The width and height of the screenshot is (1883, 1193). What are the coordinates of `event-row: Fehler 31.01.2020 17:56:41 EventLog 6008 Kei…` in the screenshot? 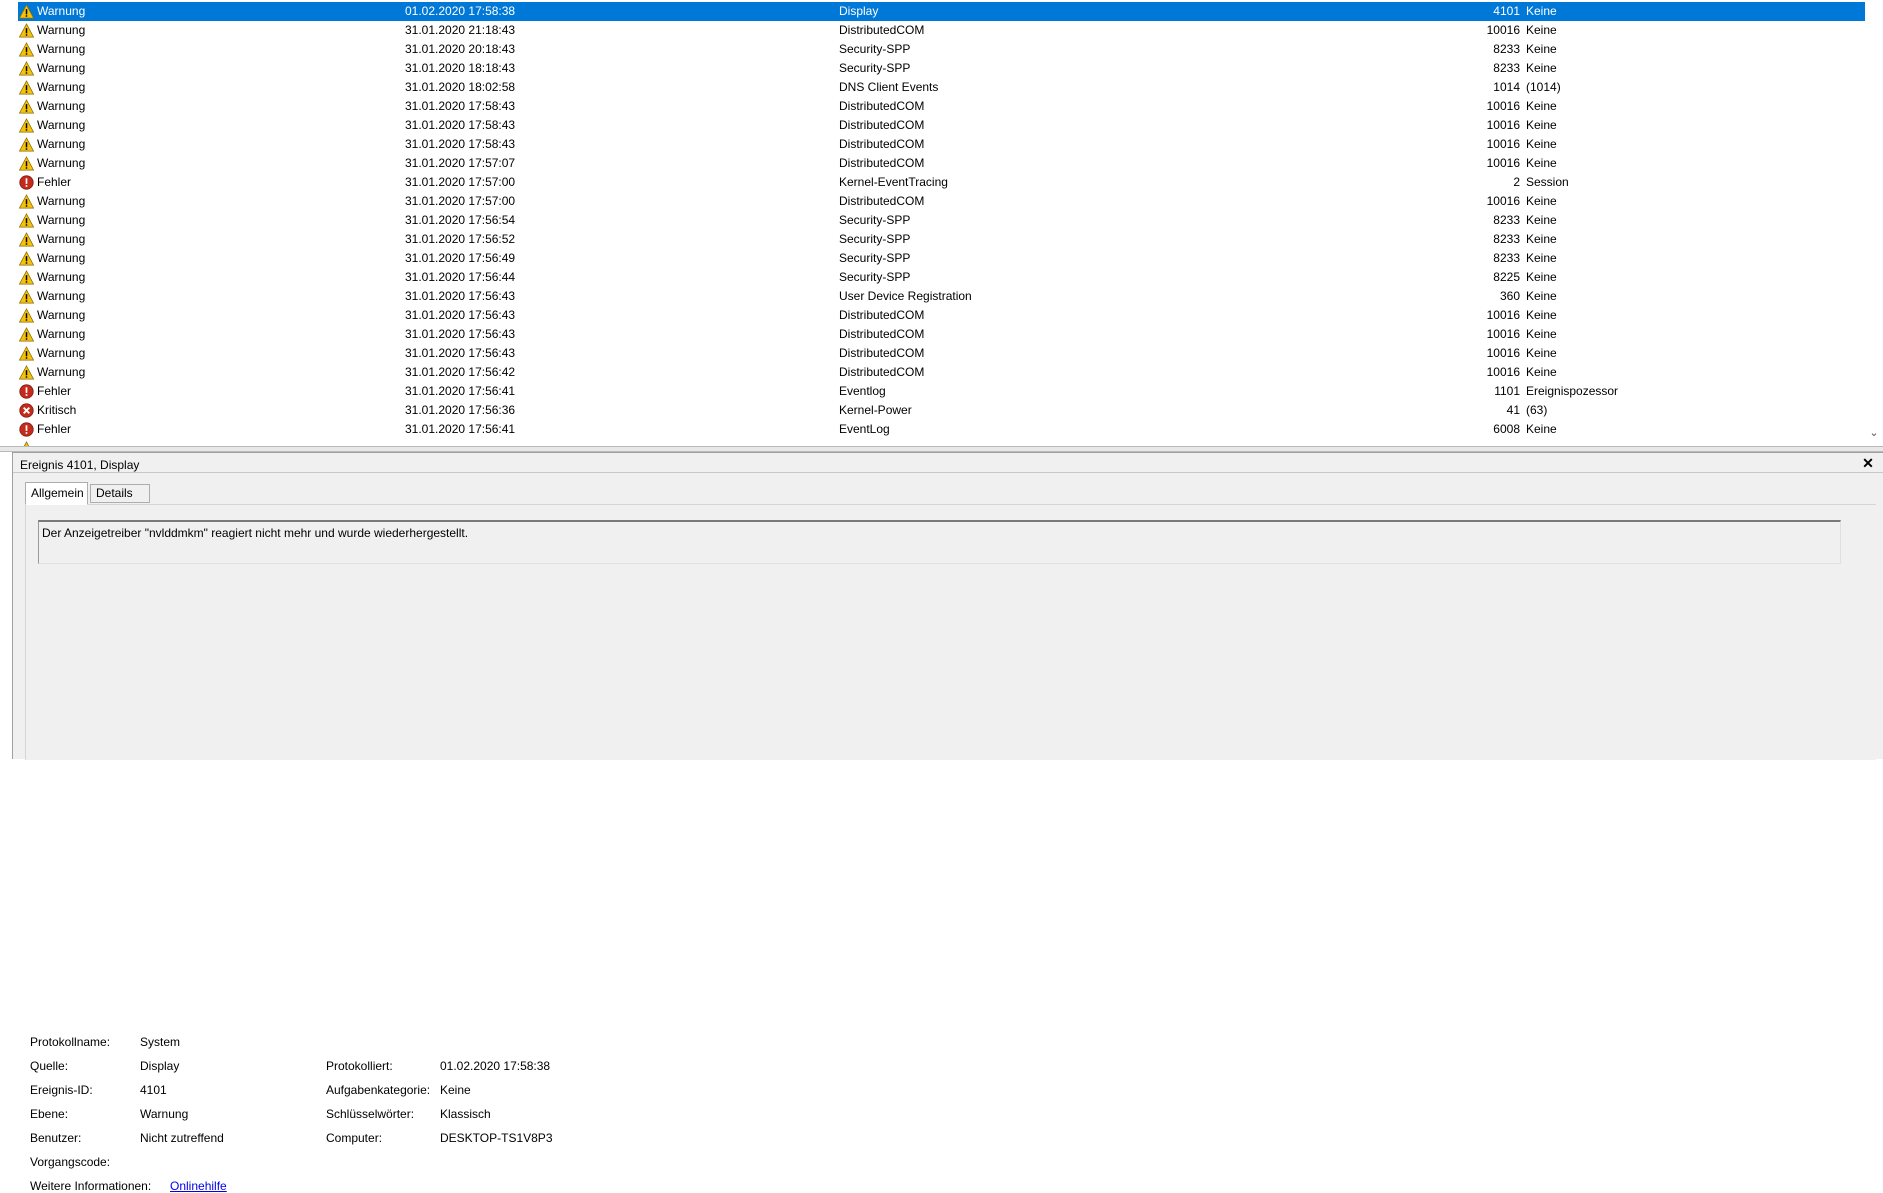 It's located at (941, 429).